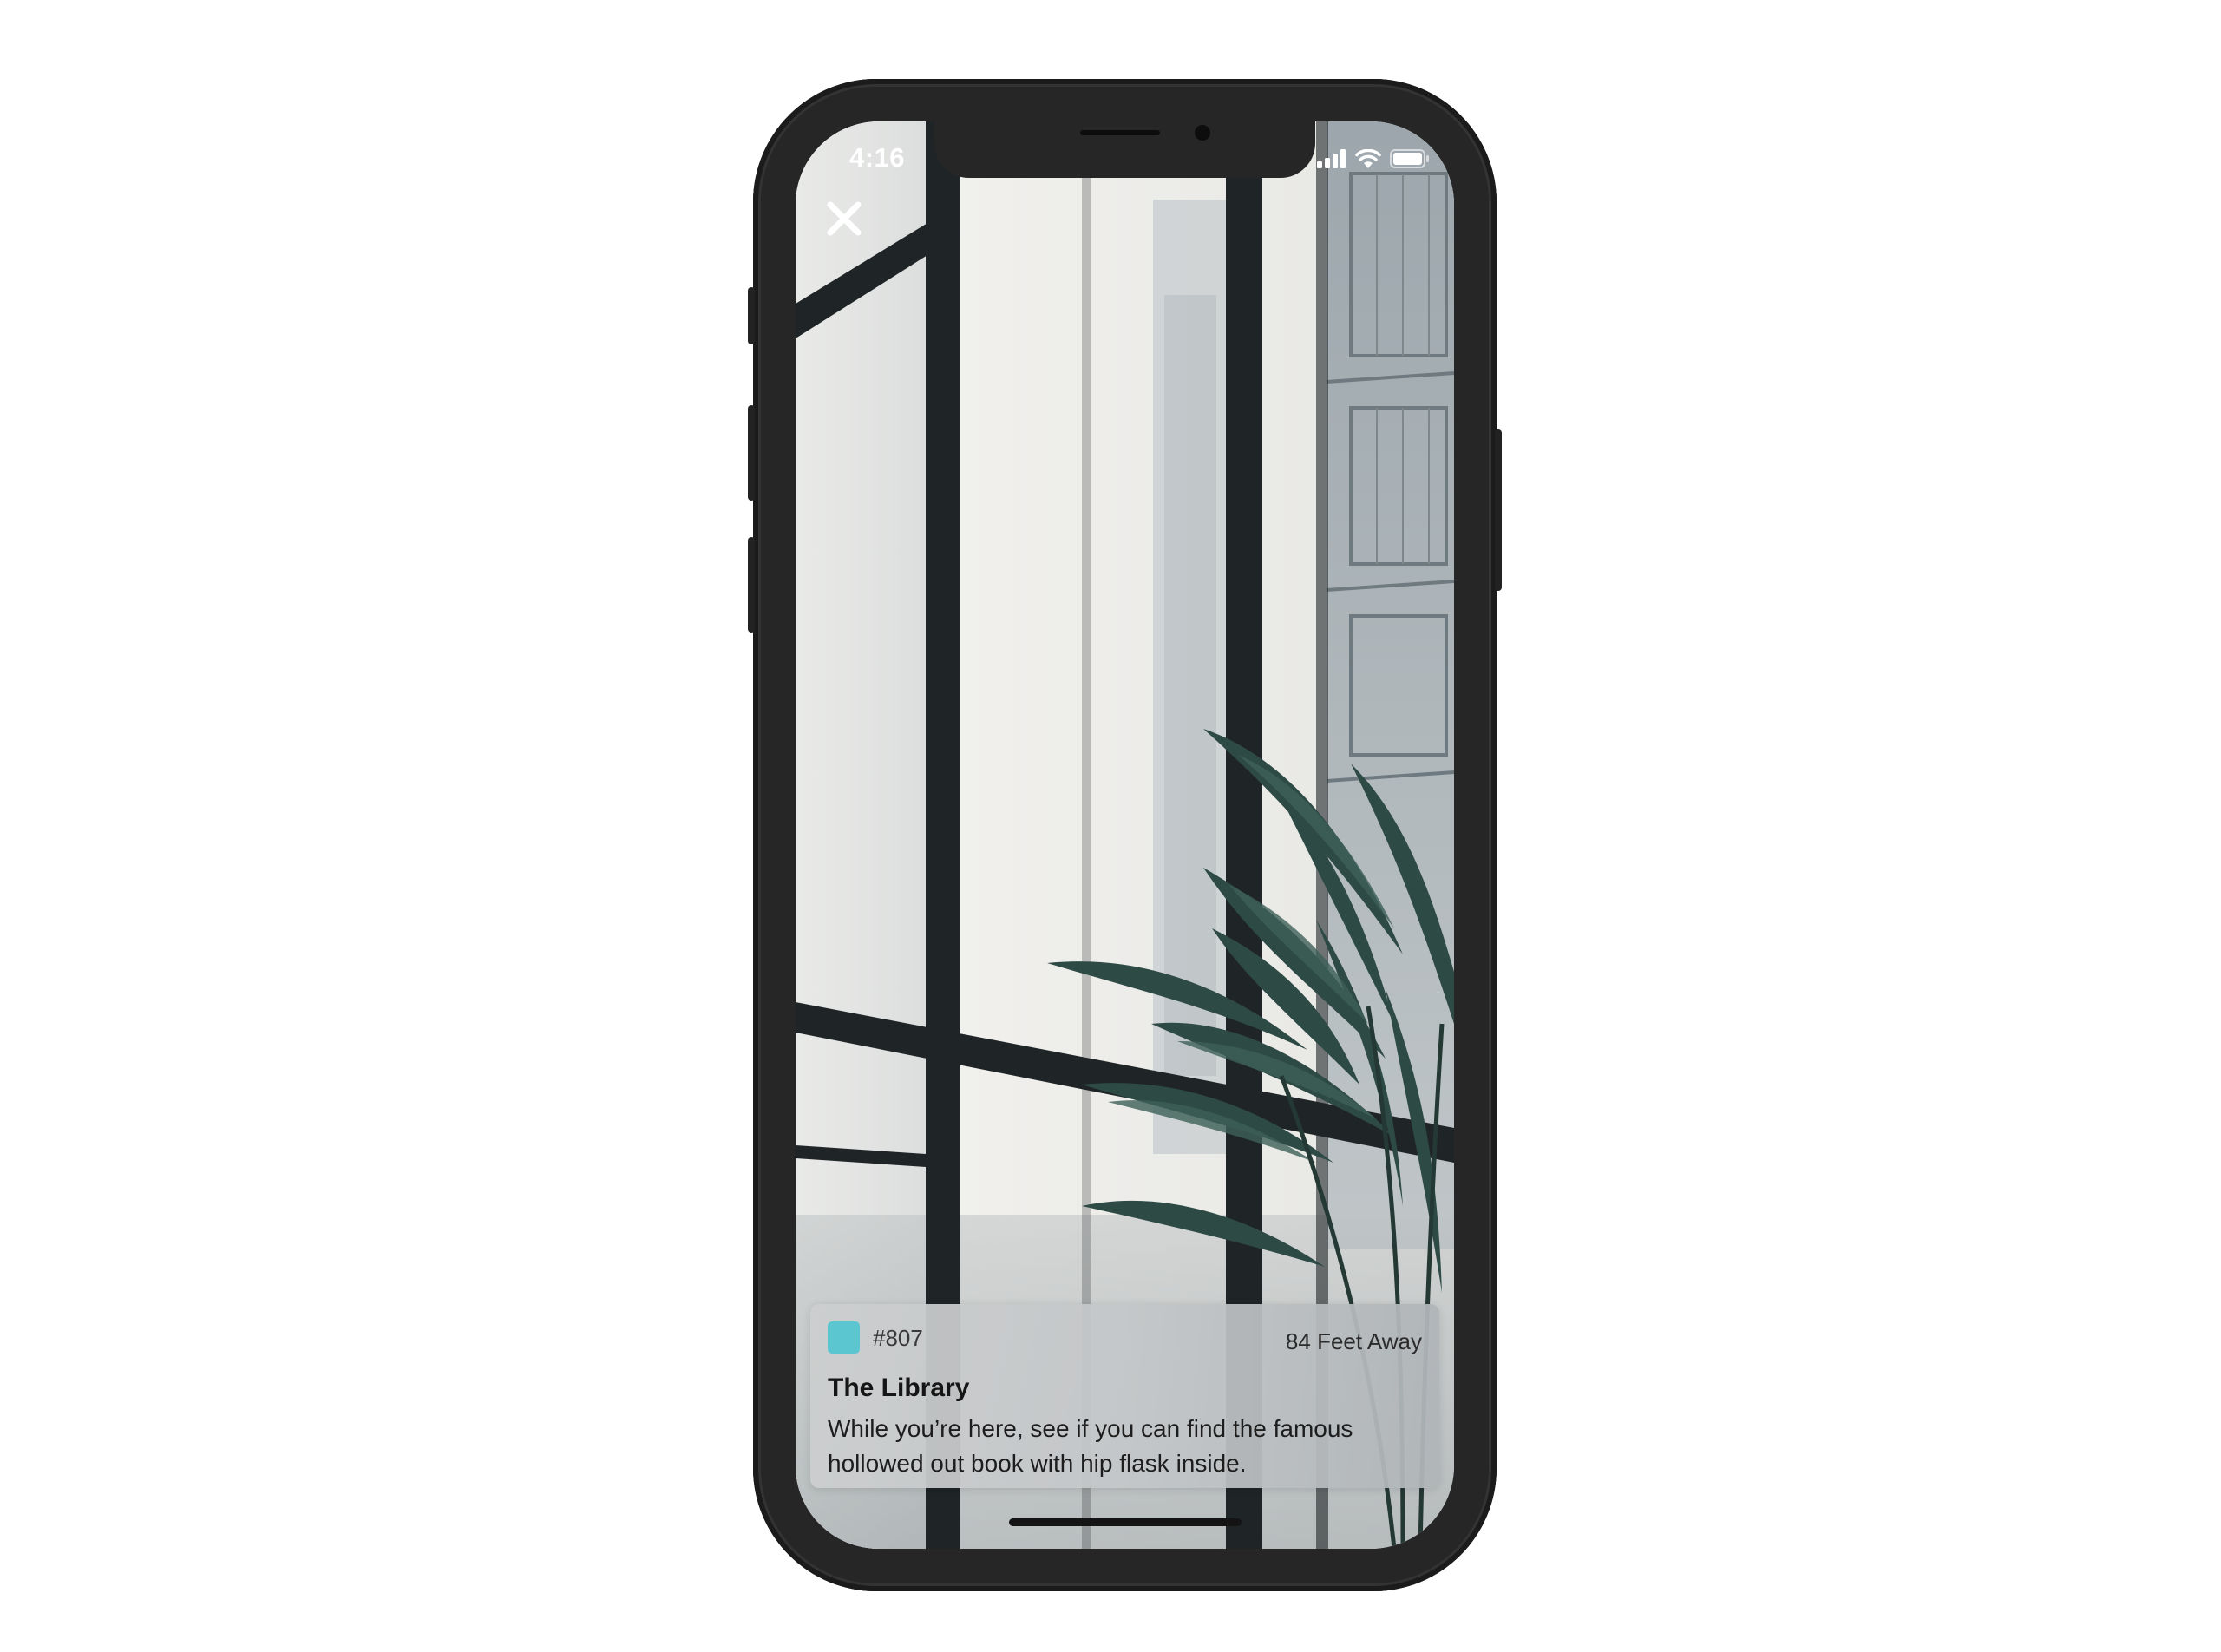 The width and height of the screenshot is (2221, 1652). I want to click on status-bar-time: 4:16, so click(877, 157).